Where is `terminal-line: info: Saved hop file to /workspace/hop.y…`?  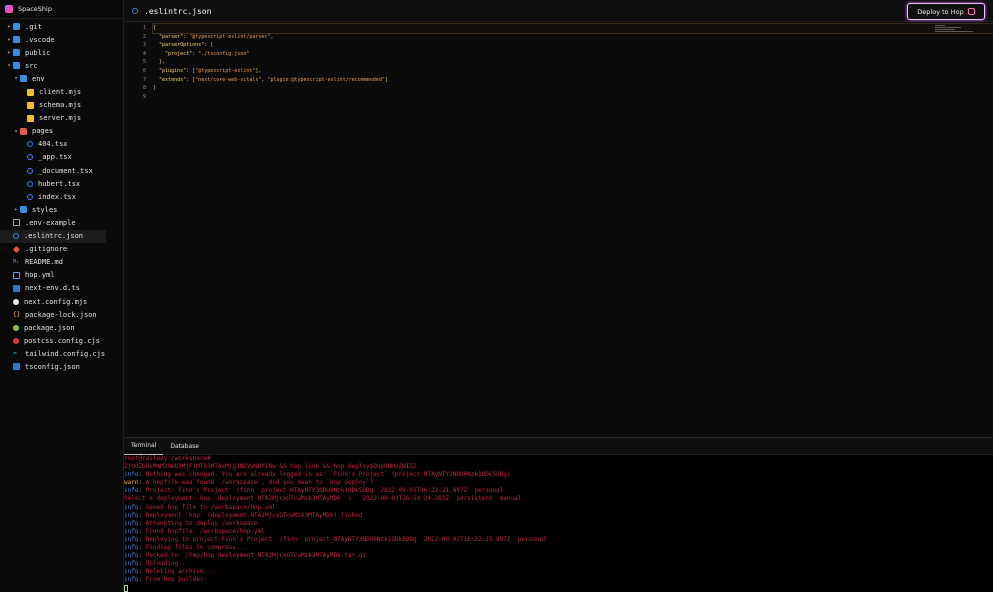
terminal-line: info: Saved hop file to /workspace/hop.y… is located at coordinates (558, 508).